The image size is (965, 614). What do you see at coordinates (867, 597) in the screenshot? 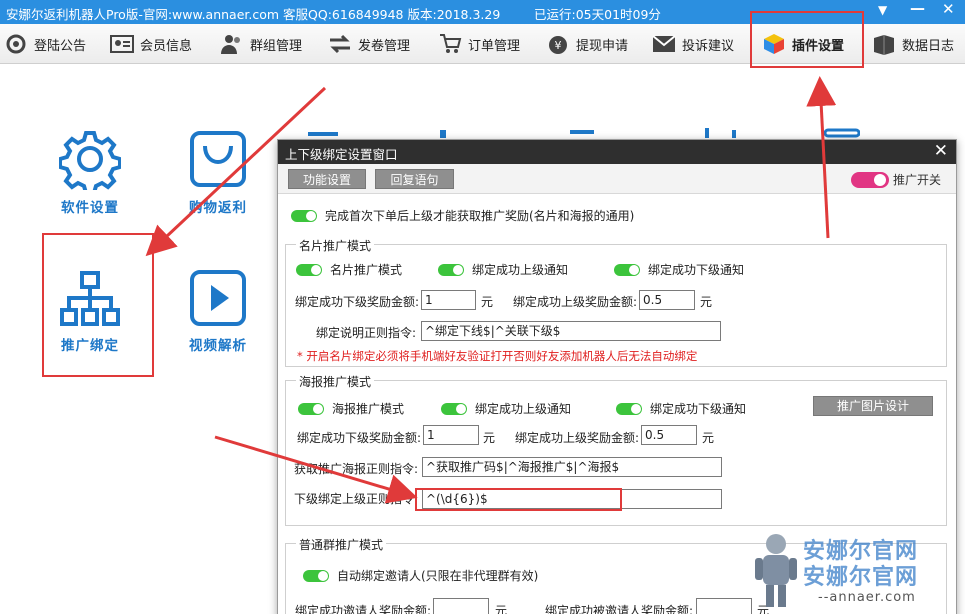
I see `watermark-url: --annaer.com` at bounding box center [867, 597].